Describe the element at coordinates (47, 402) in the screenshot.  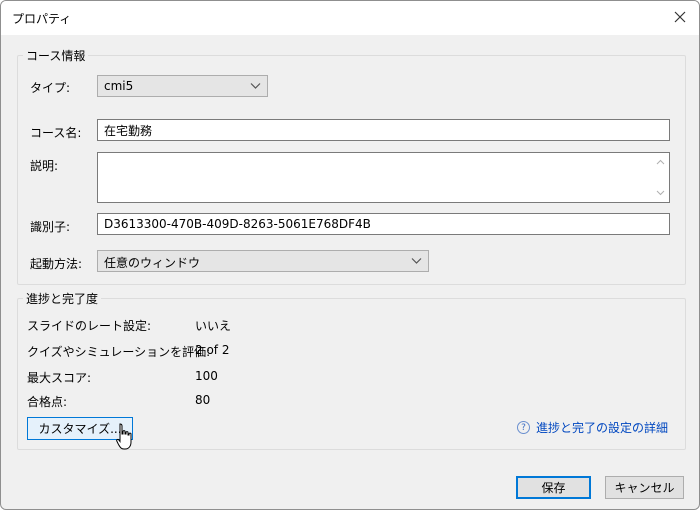
I see `passing-score-label: 合格点:` at that location.